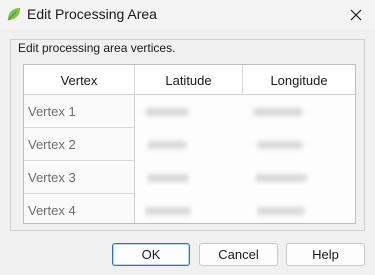  I want to click on table-row: Vertex 3, so click(189, 177).